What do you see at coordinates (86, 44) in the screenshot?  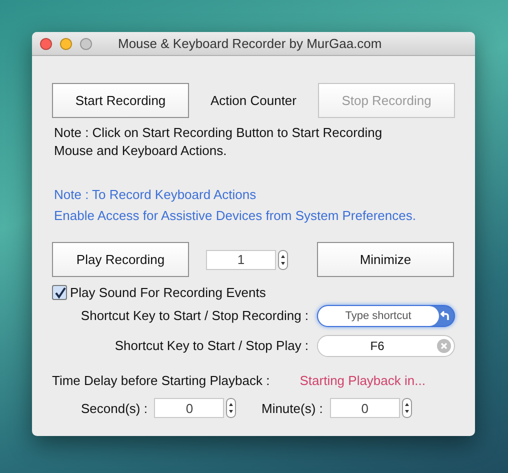 I see `zoom-button` at bounding box center [86, 44].